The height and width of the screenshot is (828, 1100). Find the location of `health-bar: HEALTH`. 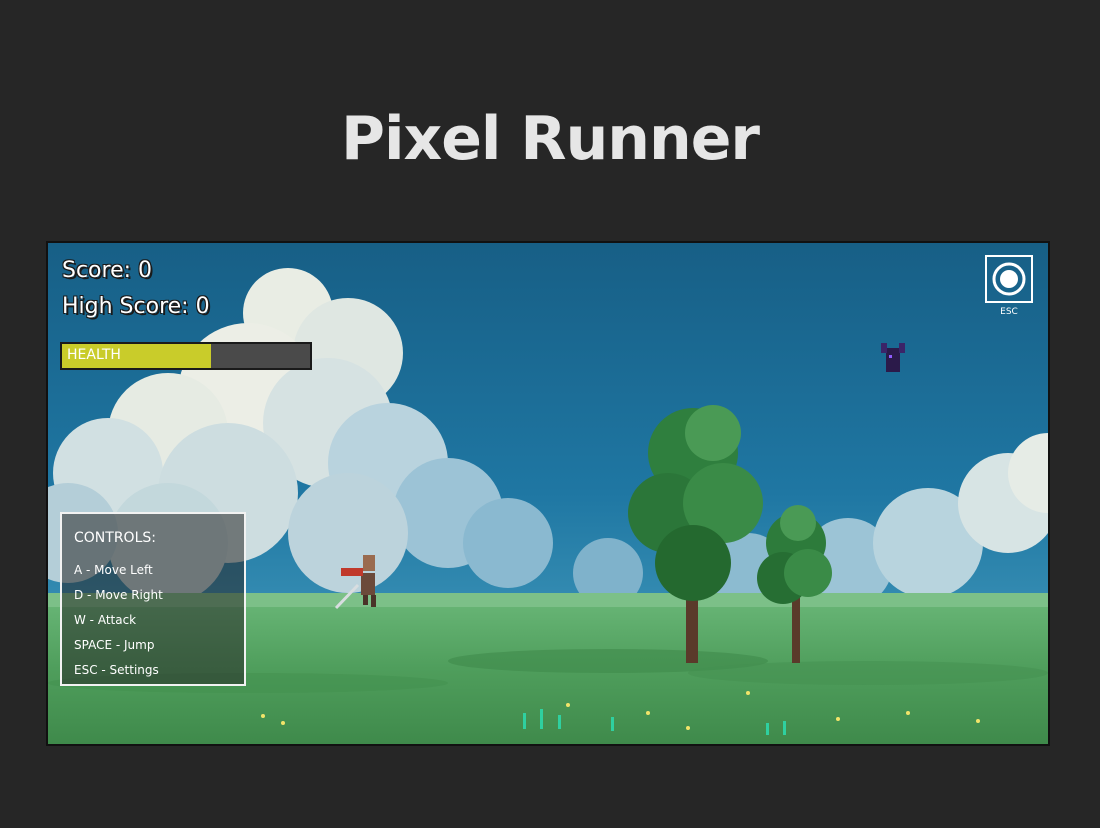

health-bar: HEALTH is located at coordinates (186, 356).